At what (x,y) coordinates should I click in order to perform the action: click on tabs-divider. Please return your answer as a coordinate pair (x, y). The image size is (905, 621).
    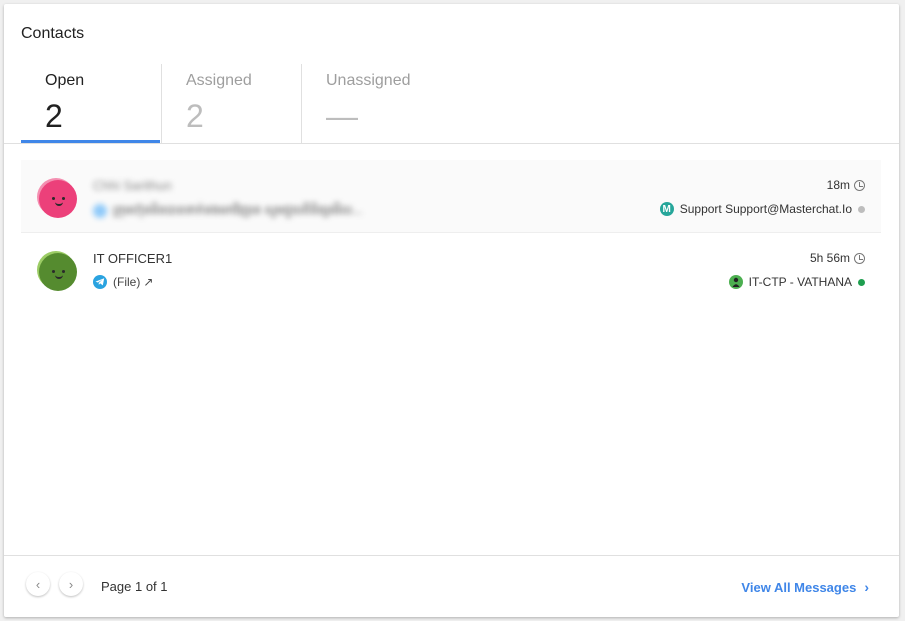
    Looking at the image, I should click on (451, 143).